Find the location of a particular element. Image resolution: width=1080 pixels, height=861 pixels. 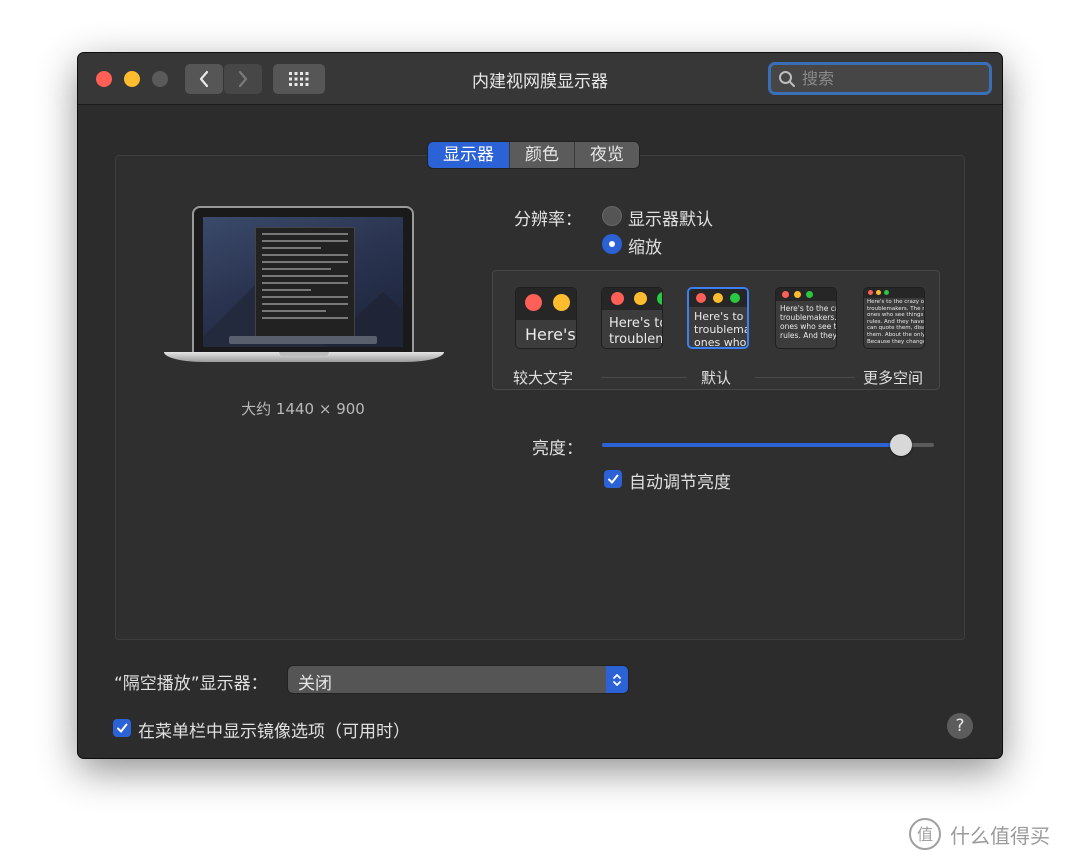

search-field is located at coordinates (880, 78).